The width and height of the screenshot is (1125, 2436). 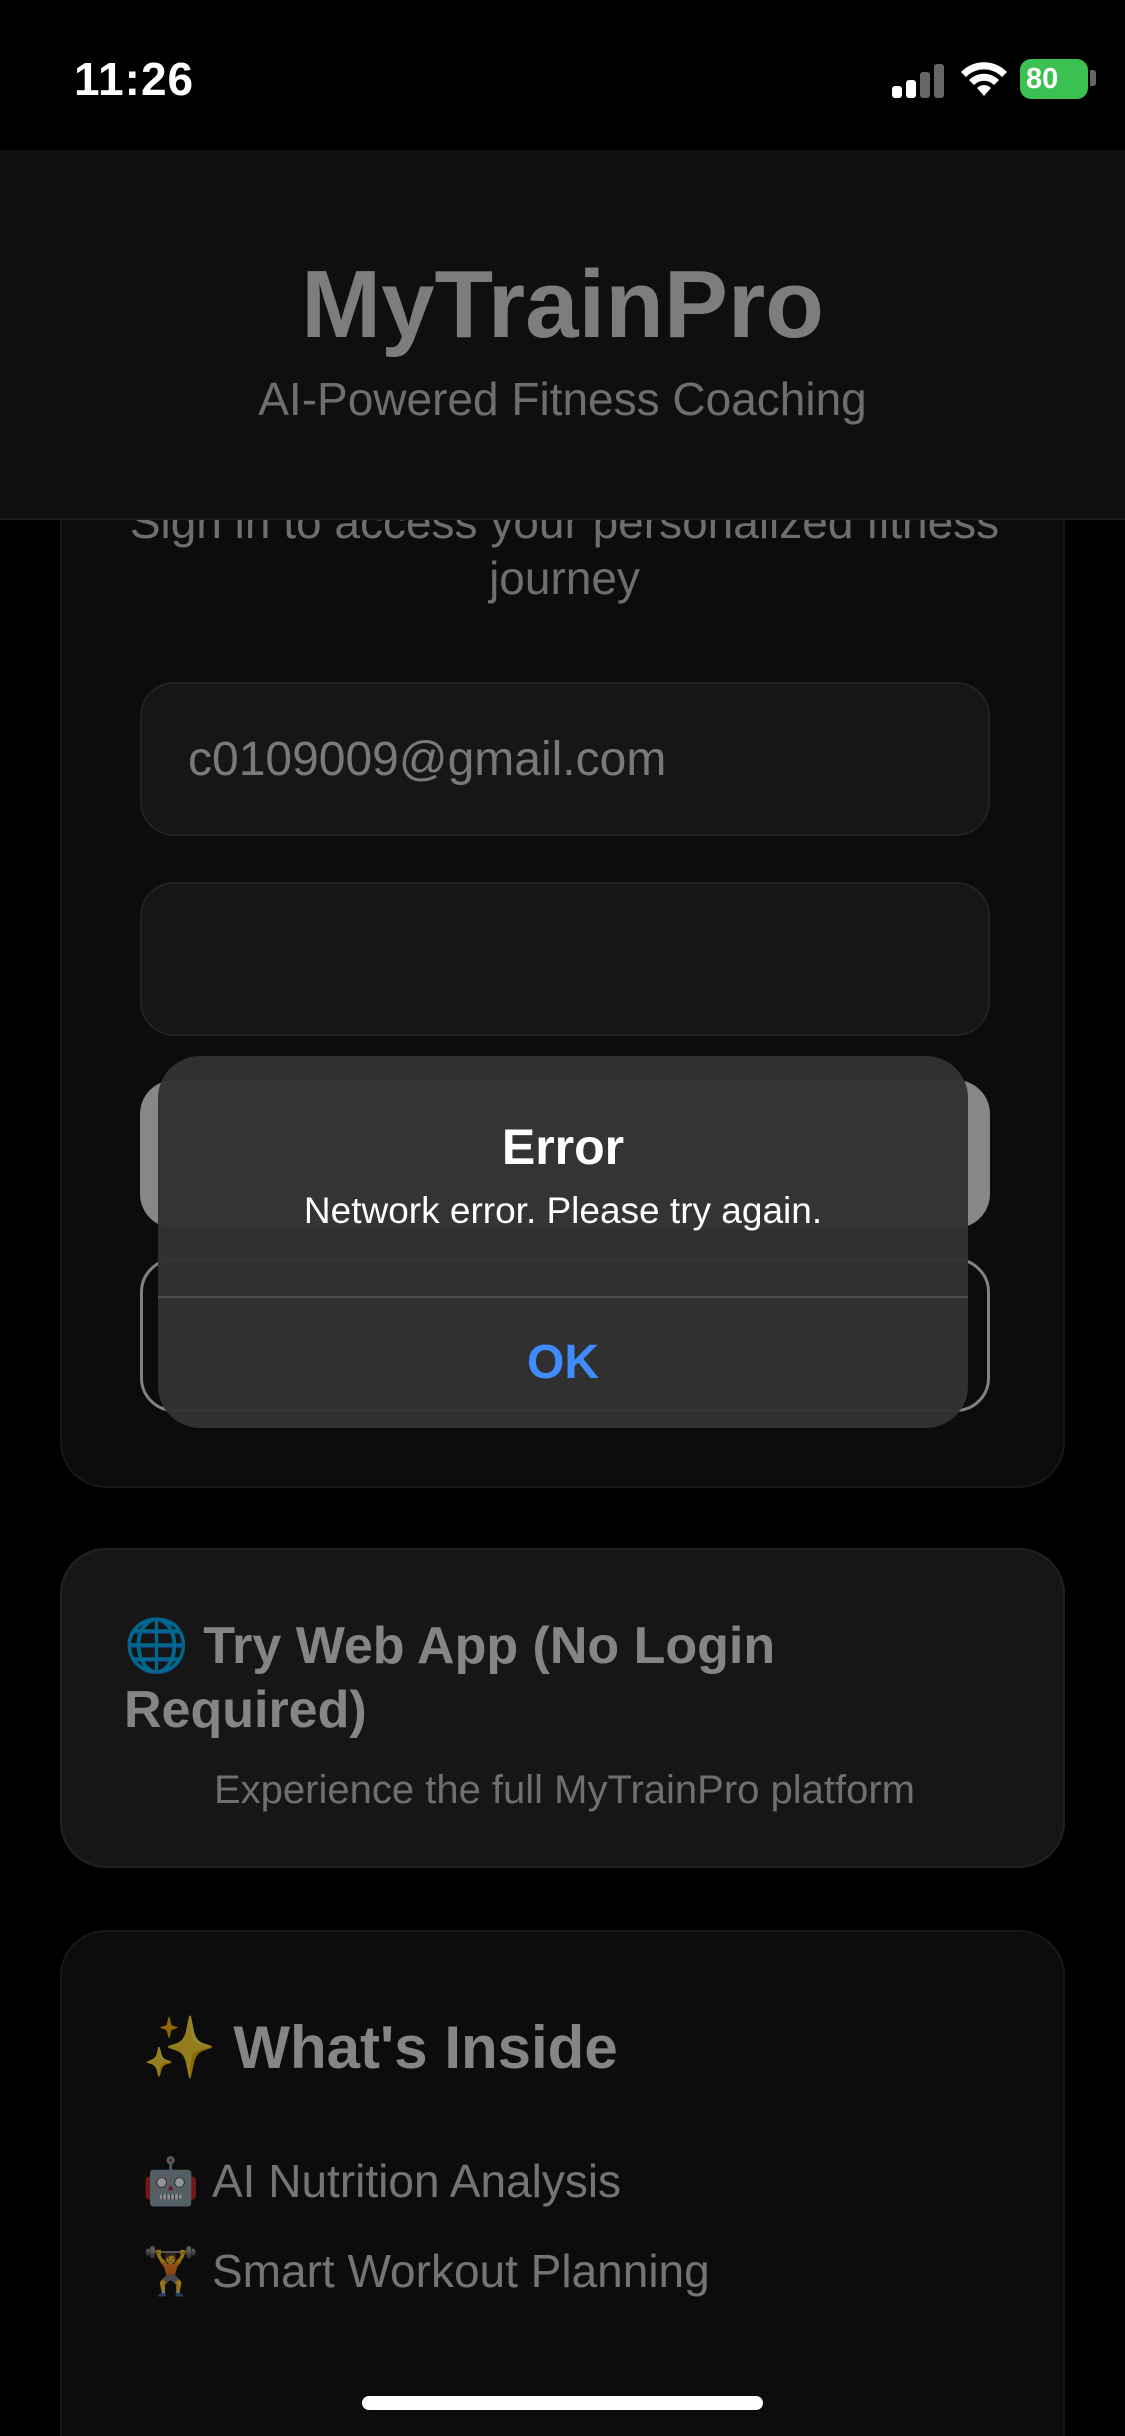 What do you see at coordinates (984, 79) in the screenshot?
I see `wifi-icon` at bounding box center [984, 79].